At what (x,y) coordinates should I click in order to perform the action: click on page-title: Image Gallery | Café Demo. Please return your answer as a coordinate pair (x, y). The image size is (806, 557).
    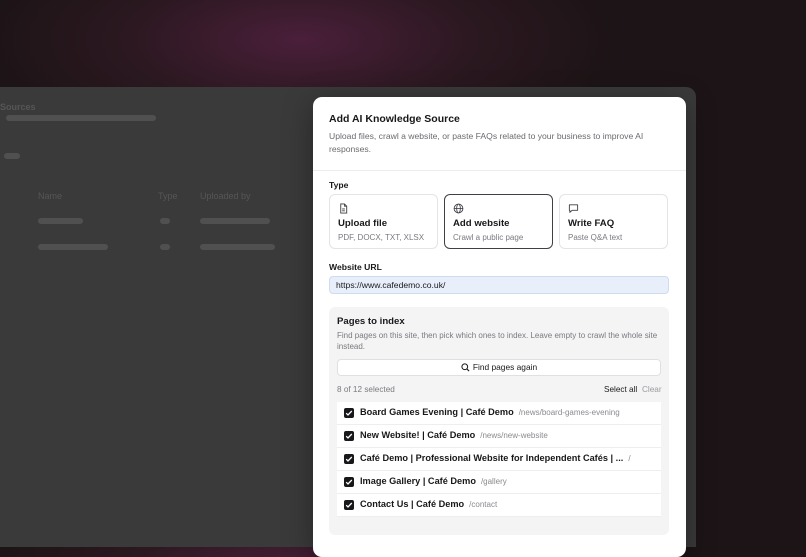
    Looking at the image, I should click on (418, 481).